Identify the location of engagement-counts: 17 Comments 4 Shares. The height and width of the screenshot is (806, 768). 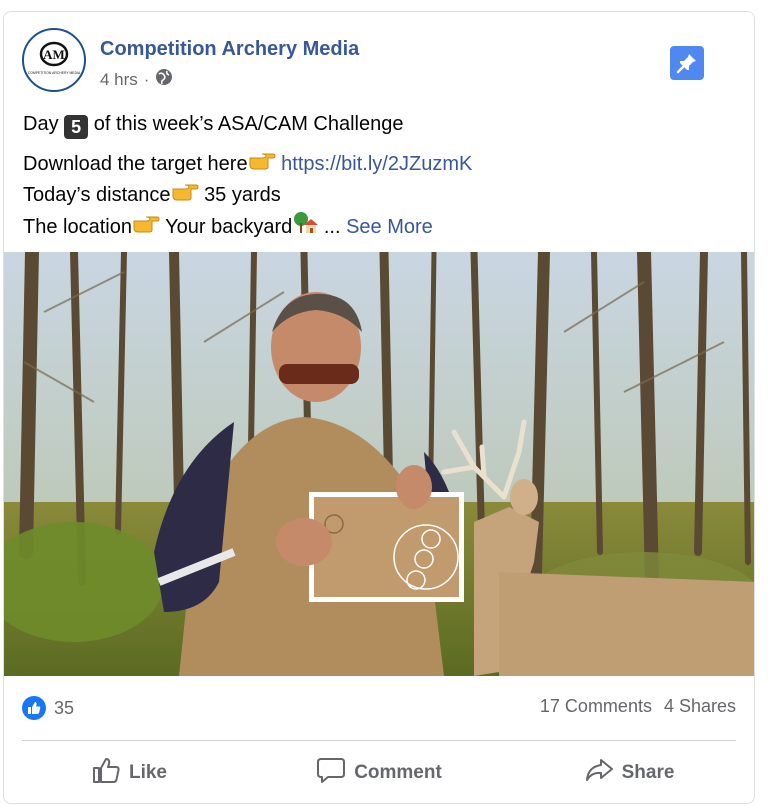
(638, 706).